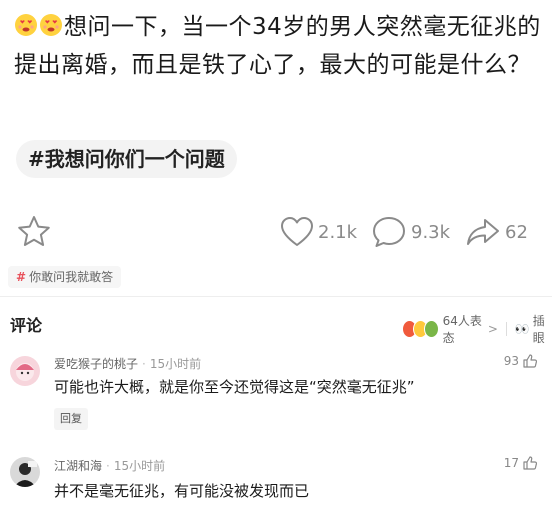  Describe the element at coordinates (521, 463) in the screenshot. I see `comment-like-button: 17` at that location.